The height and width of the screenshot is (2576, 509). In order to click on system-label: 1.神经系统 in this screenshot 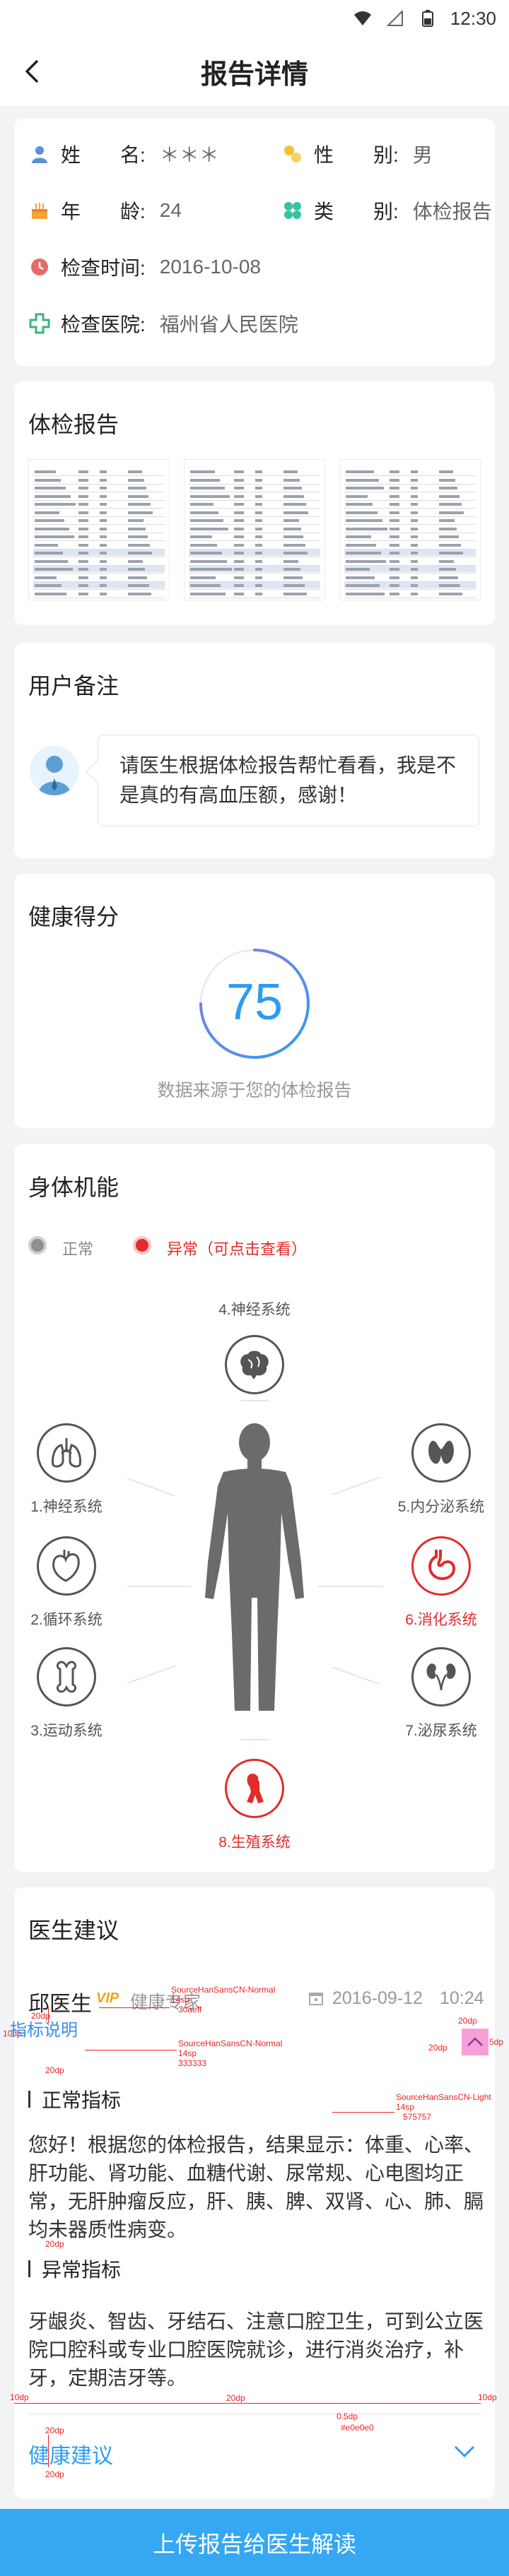, I will do `click(67, 1507)`.